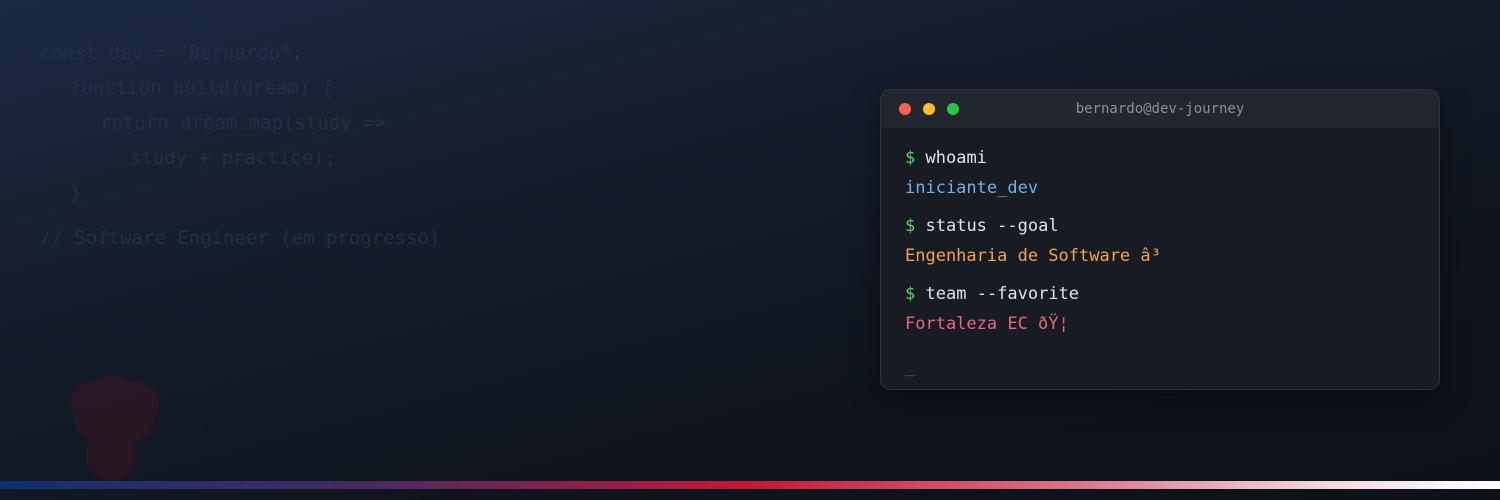 This screenshot has width=1500, height=500. I want to click on command-output: iniciante_dev, so click(972, 188).